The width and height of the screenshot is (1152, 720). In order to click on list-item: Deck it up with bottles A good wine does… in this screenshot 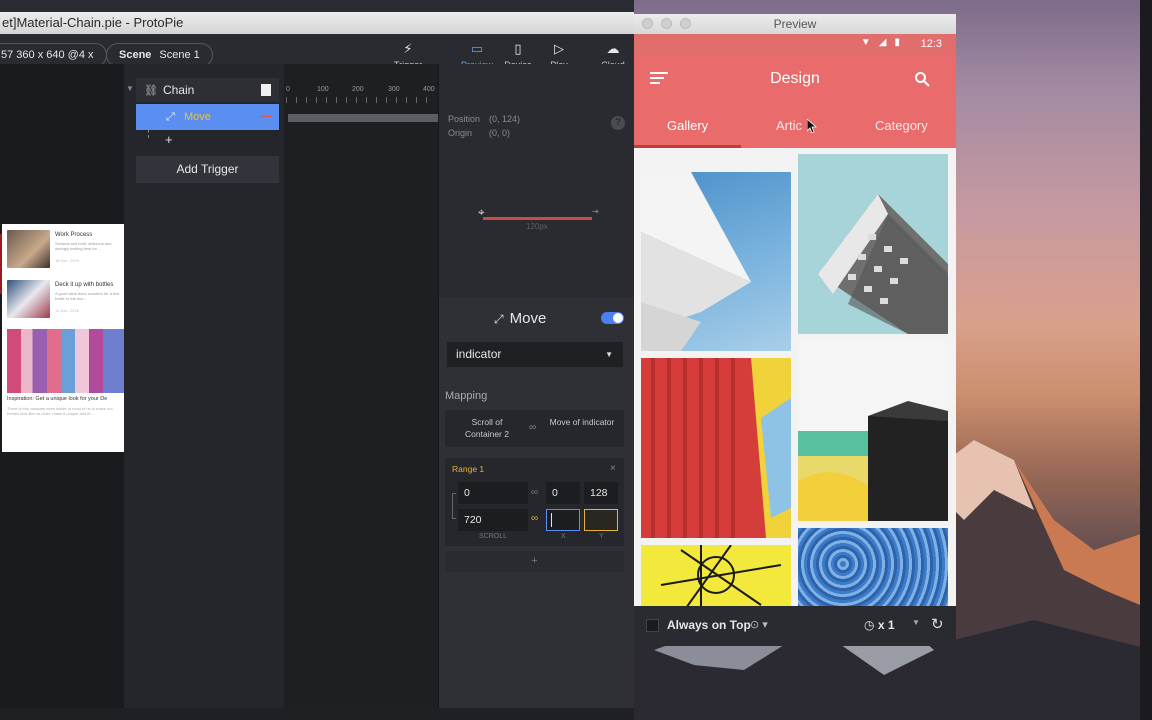, I will do `click(65, 301)`.